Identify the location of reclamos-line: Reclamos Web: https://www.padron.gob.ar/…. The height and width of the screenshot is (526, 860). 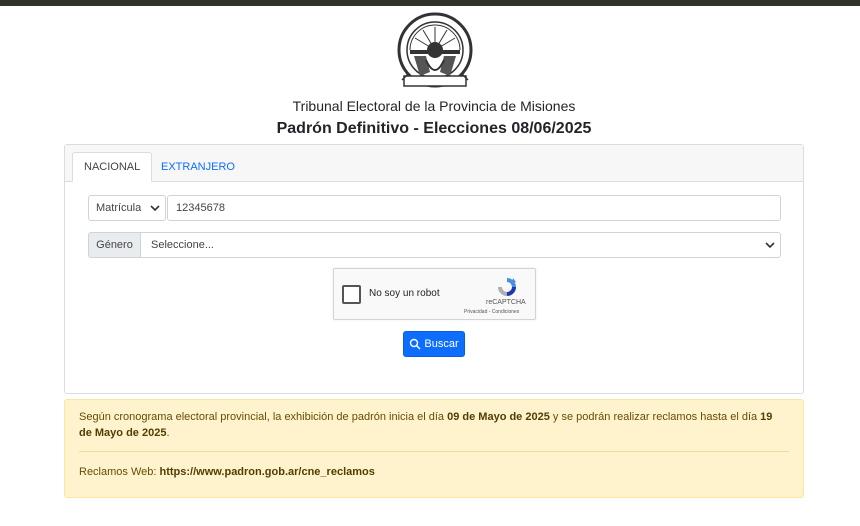
(227, 472).